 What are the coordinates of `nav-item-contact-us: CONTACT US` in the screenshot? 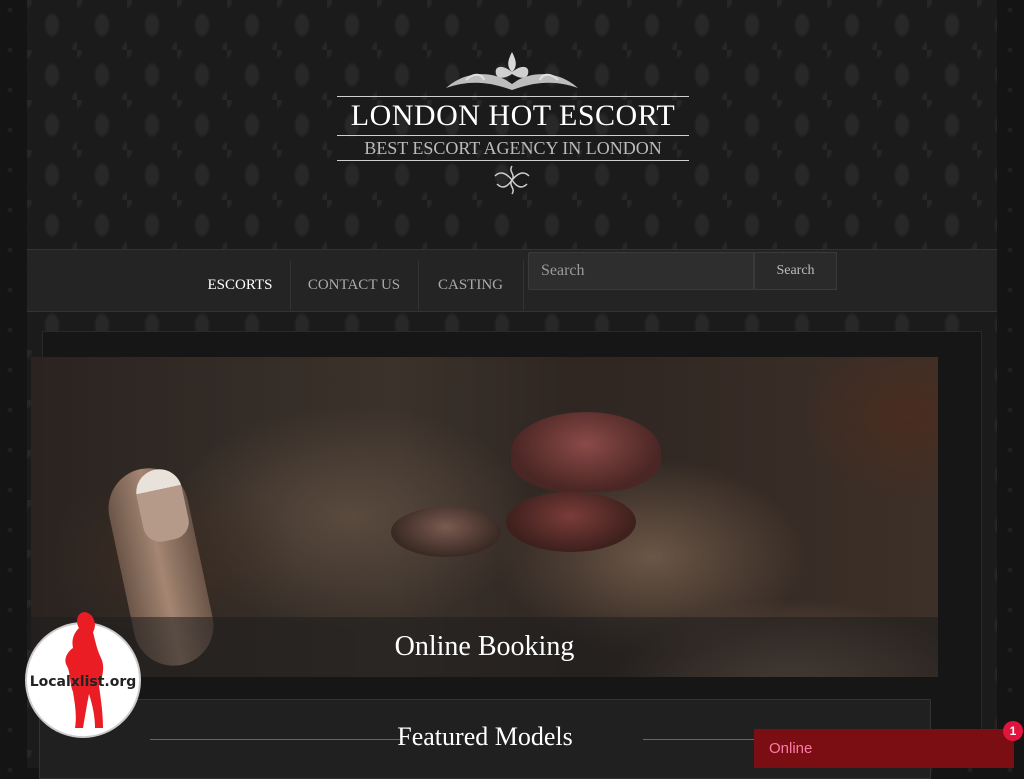 It's located at (354, 285).